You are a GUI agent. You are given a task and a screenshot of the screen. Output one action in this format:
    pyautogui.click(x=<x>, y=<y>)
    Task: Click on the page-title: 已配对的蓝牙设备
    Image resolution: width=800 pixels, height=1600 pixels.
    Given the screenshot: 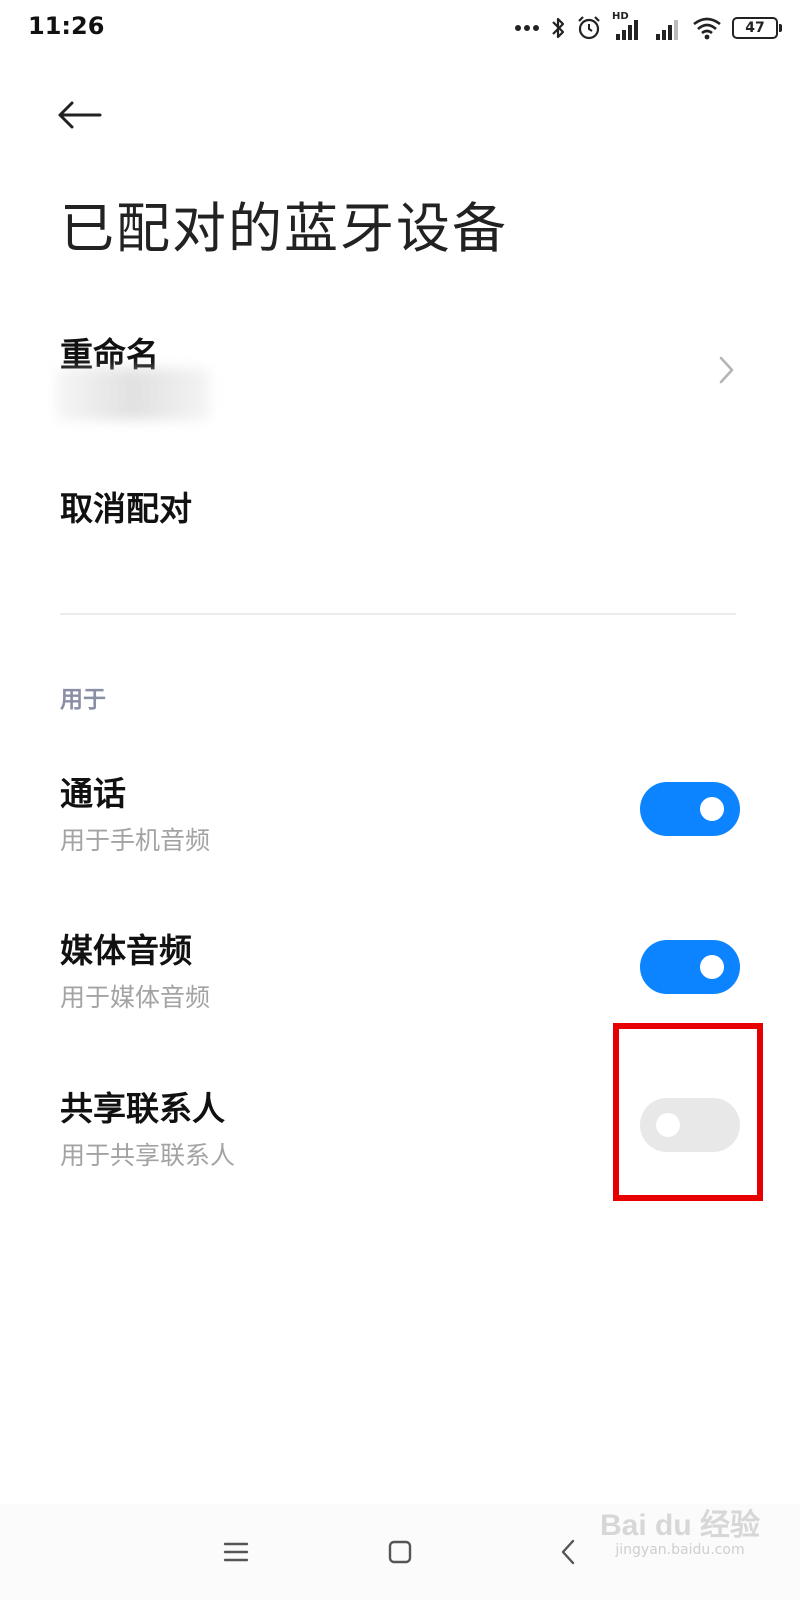 What is the action you would take?
    pyautogui.click(x=284, y=228)
    